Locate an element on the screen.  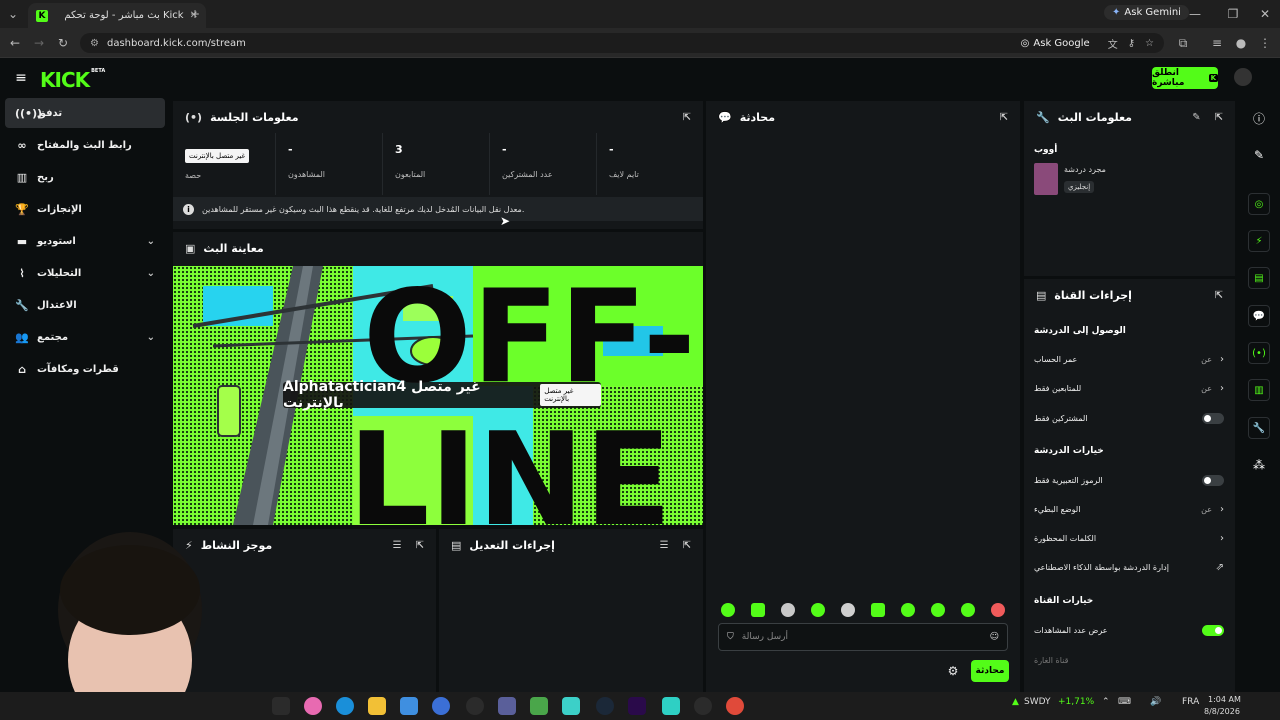
sidebar-item-monetize: ▥ ربح is located at coordinates (85, 177).